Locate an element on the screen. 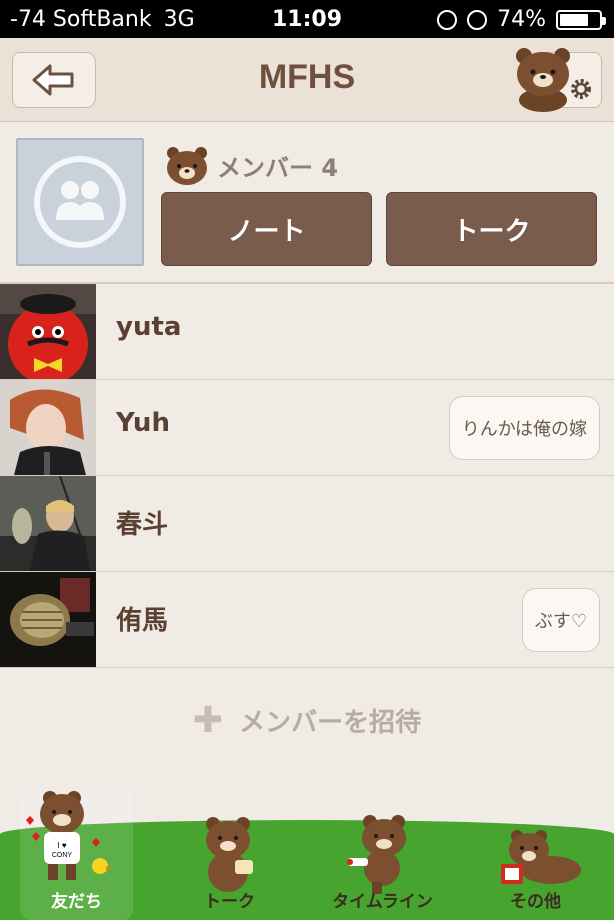 This screenshot has width=614, height=920. member-name: 侑馬 is located at coordinates (142, 621).